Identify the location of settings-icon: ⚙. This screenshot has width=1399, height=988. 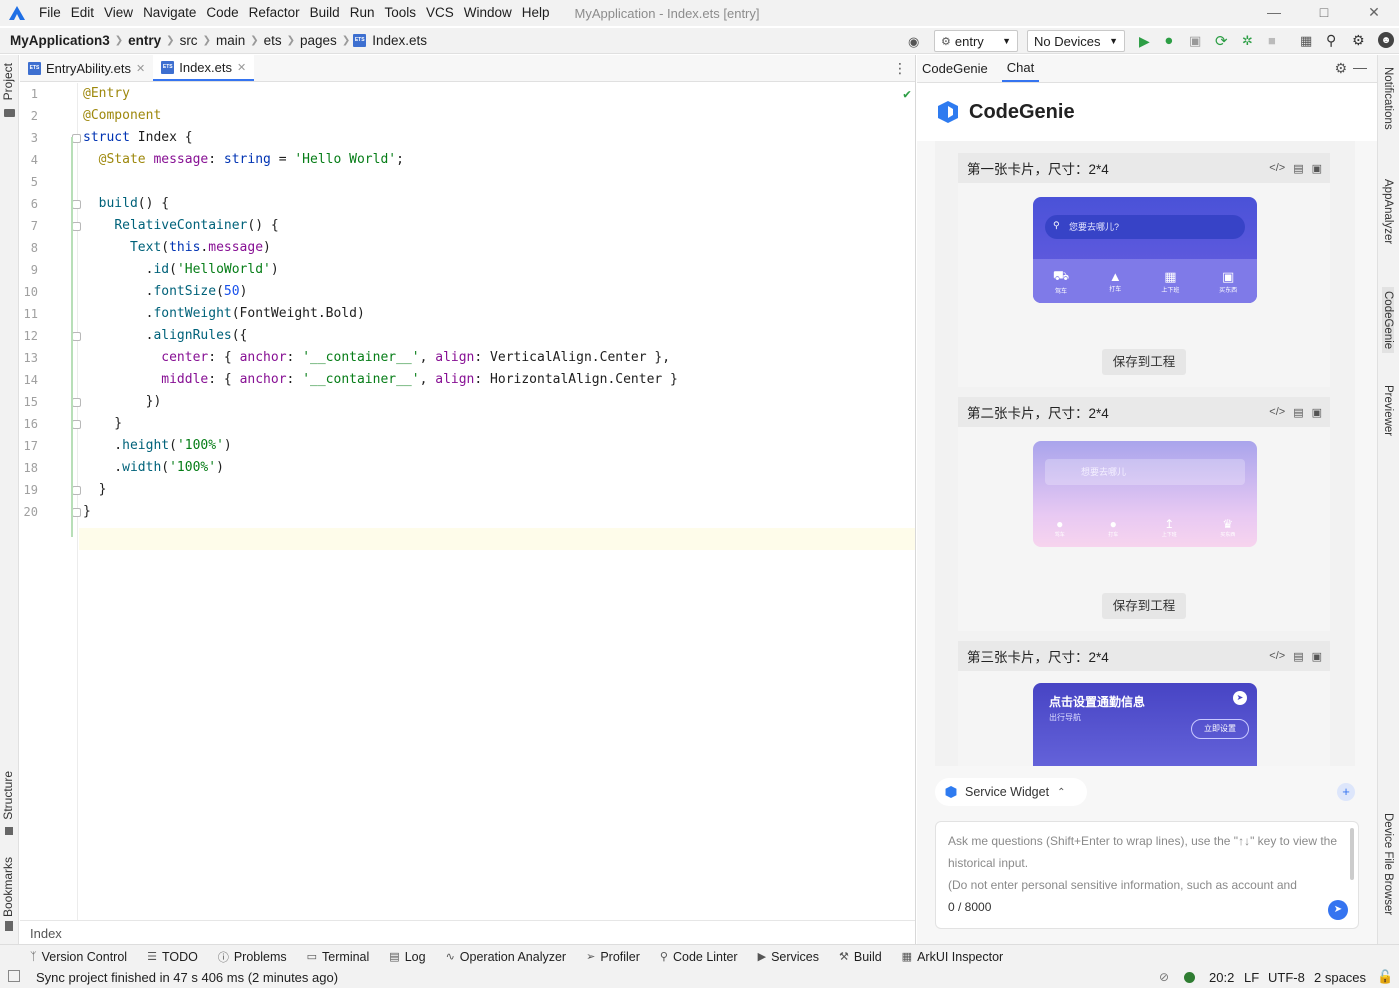
(1358, 40).